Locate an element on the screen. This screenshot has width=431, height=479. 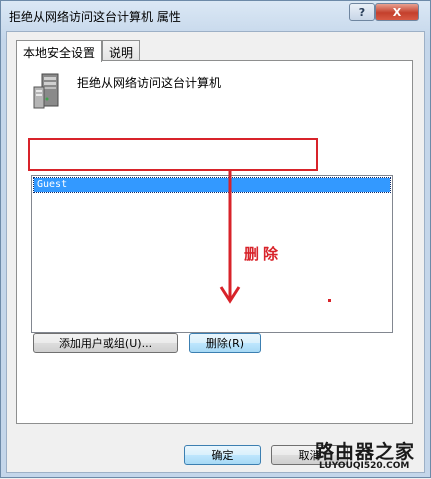
tab-explain: 说明 is located at coordinates (121, 50).